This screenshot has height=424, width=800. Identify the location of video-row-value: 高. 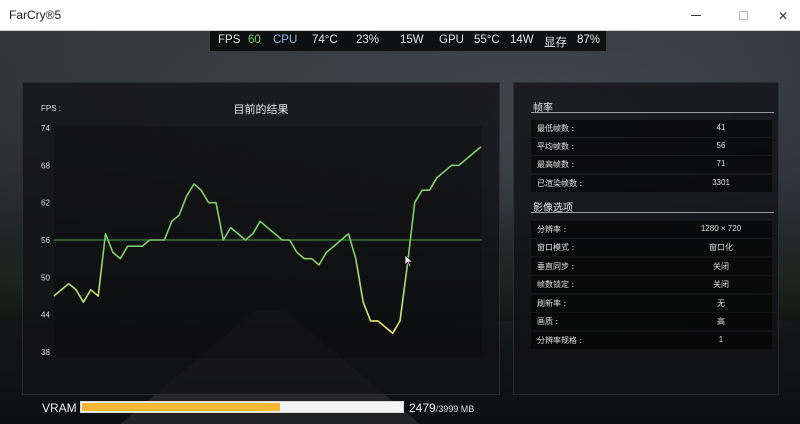
(721, 321).